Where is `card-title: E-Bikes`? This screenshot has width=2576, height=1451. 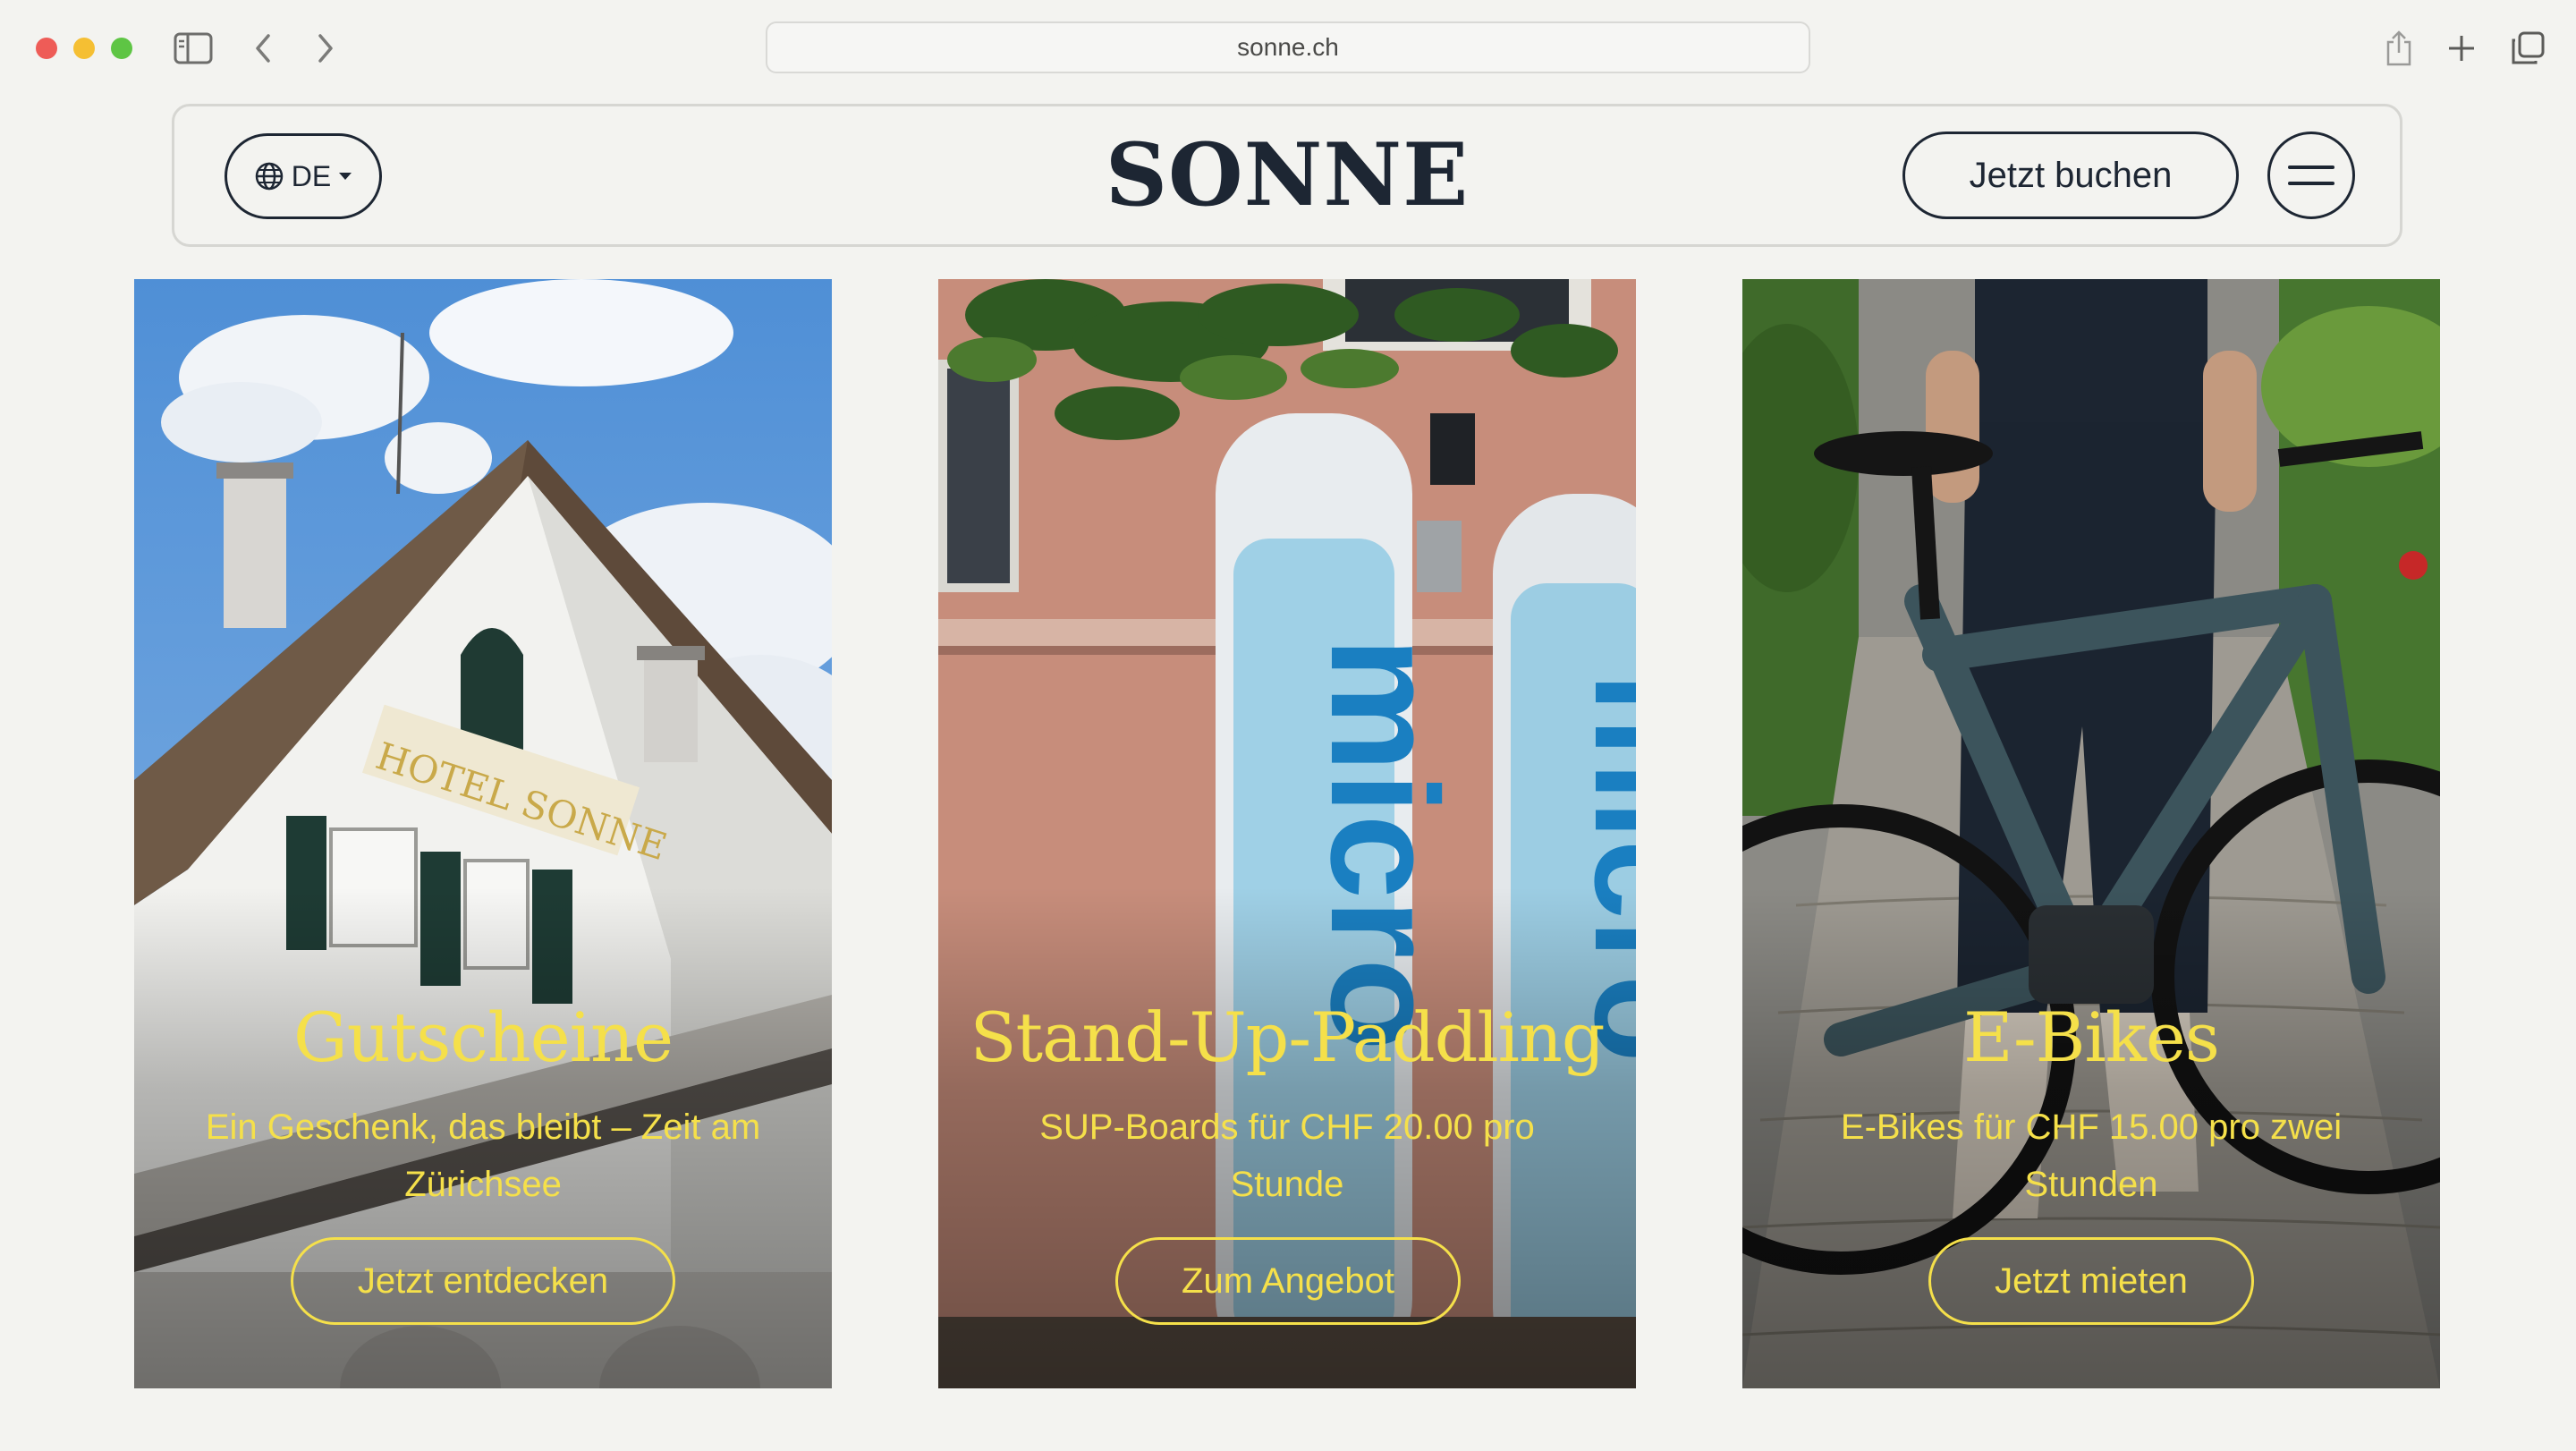 card-title: E-Bikes is located at coordinates (2091, 1037).